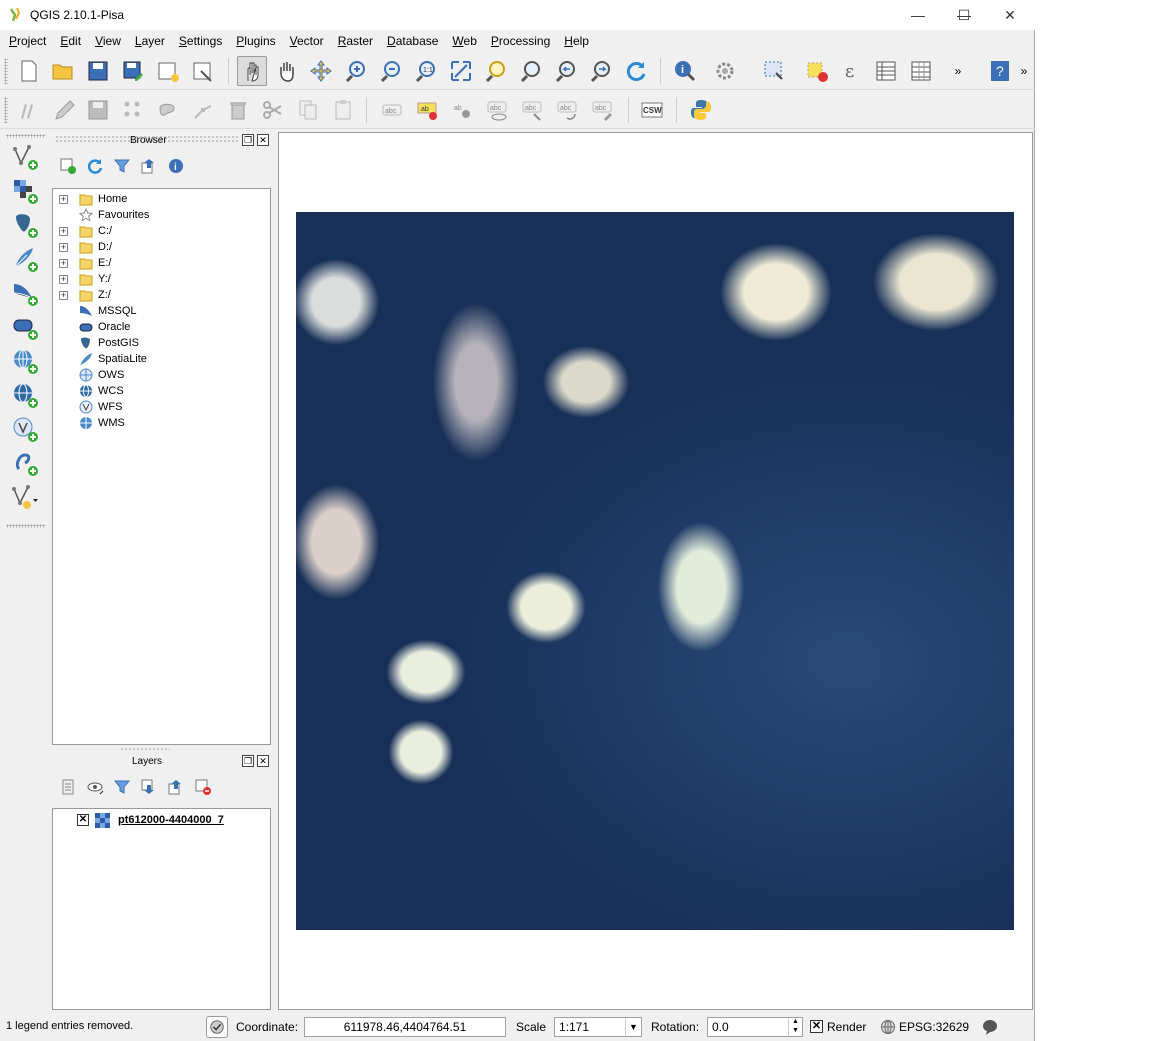  I want to click on paste-features-icon, so click(343, 110).